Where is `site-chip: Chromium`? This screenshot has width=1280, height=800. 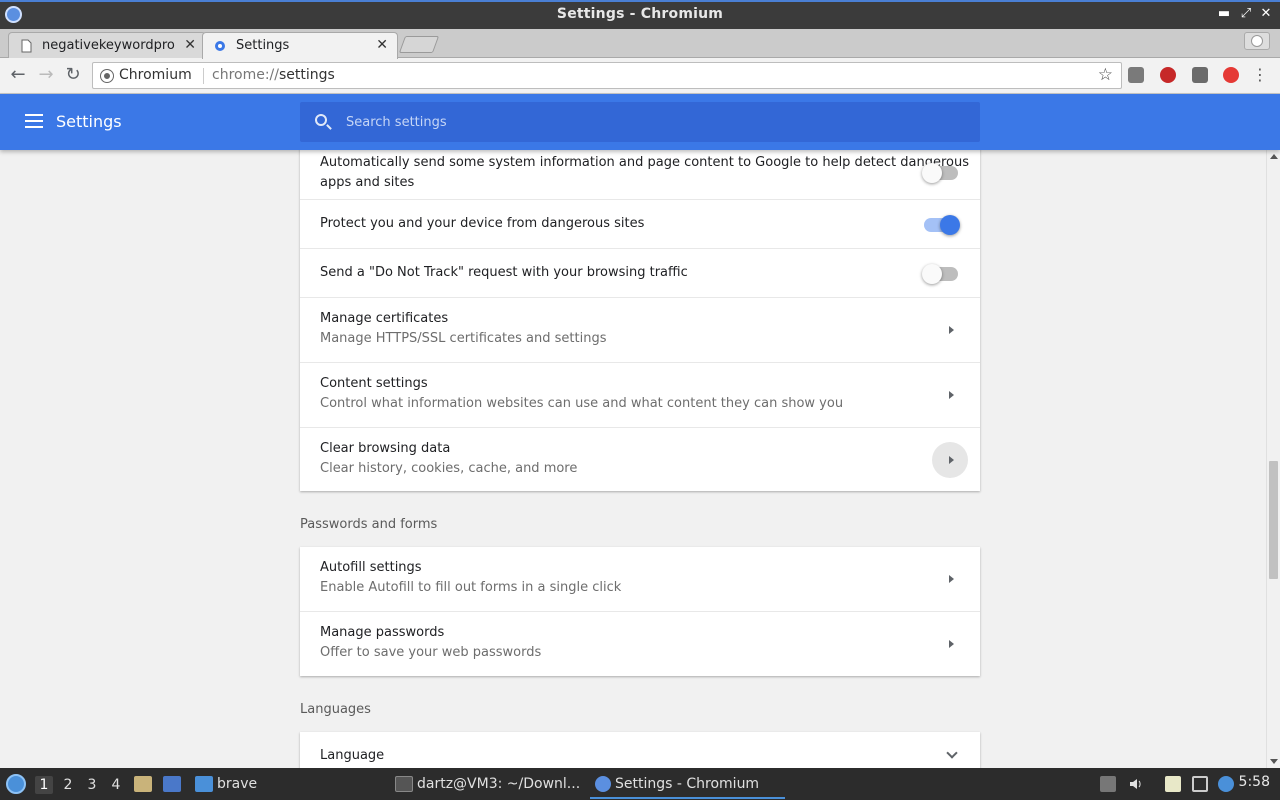 site-chip: Chromium is located at coordinates (155, 75).